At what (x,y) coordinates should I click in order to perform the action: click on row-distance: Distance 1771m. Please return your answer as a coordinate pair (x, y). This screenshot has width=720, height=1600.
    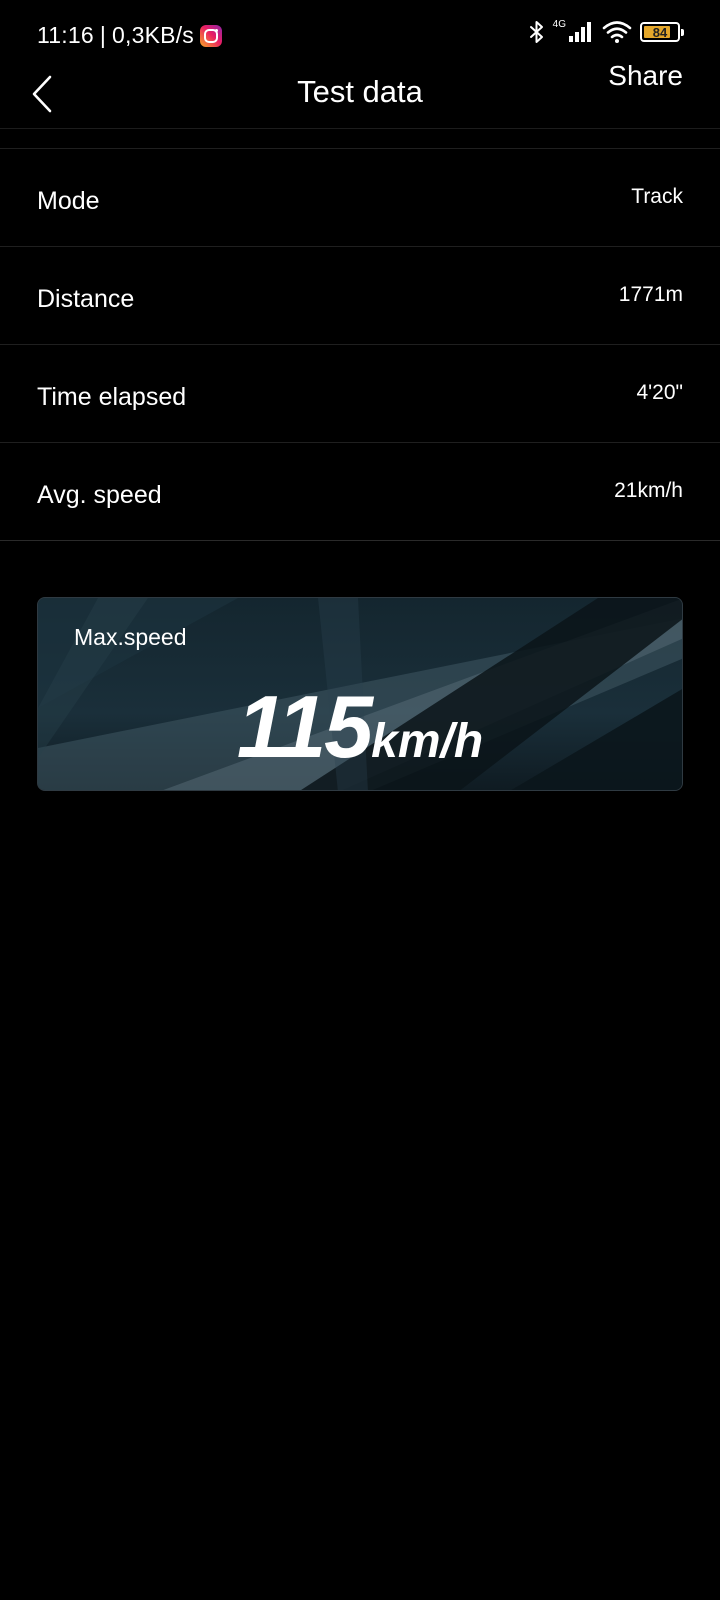
    Looking at the image, I should click on (360, 295).